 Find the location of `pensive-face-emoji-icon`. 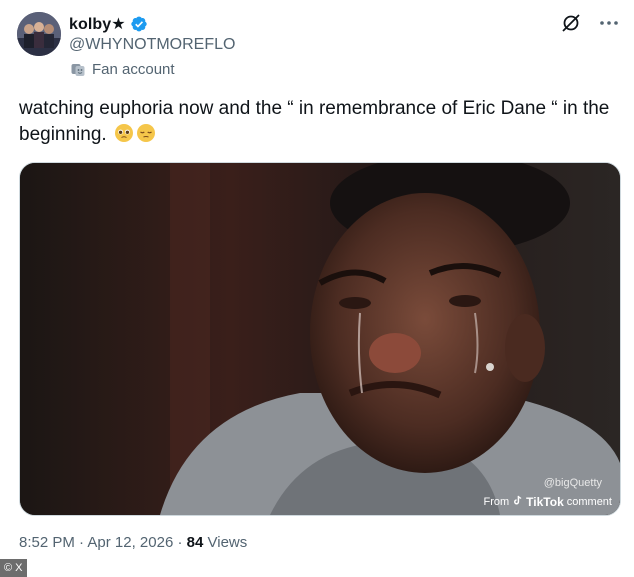

pensive-face-emoji-icon is located at coordinates (146, 133).